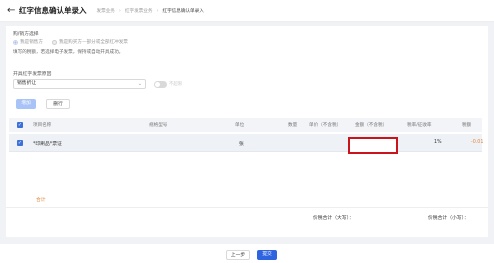  Describe the element at coordinates (53, 10) in the screenshot. I see `page-title: 红字信息确认单录入` at that location.